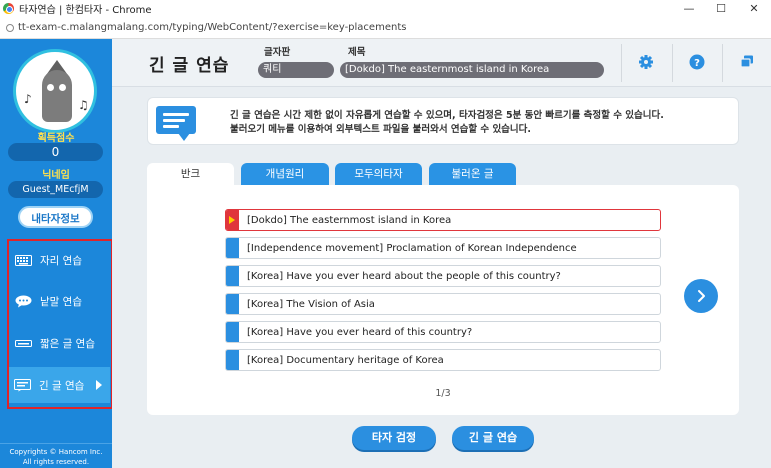 The image size is (771, 468). Describe the element at coordinates (190, 174) in the screenshot. I see `tab-vank: 반크` at that location.